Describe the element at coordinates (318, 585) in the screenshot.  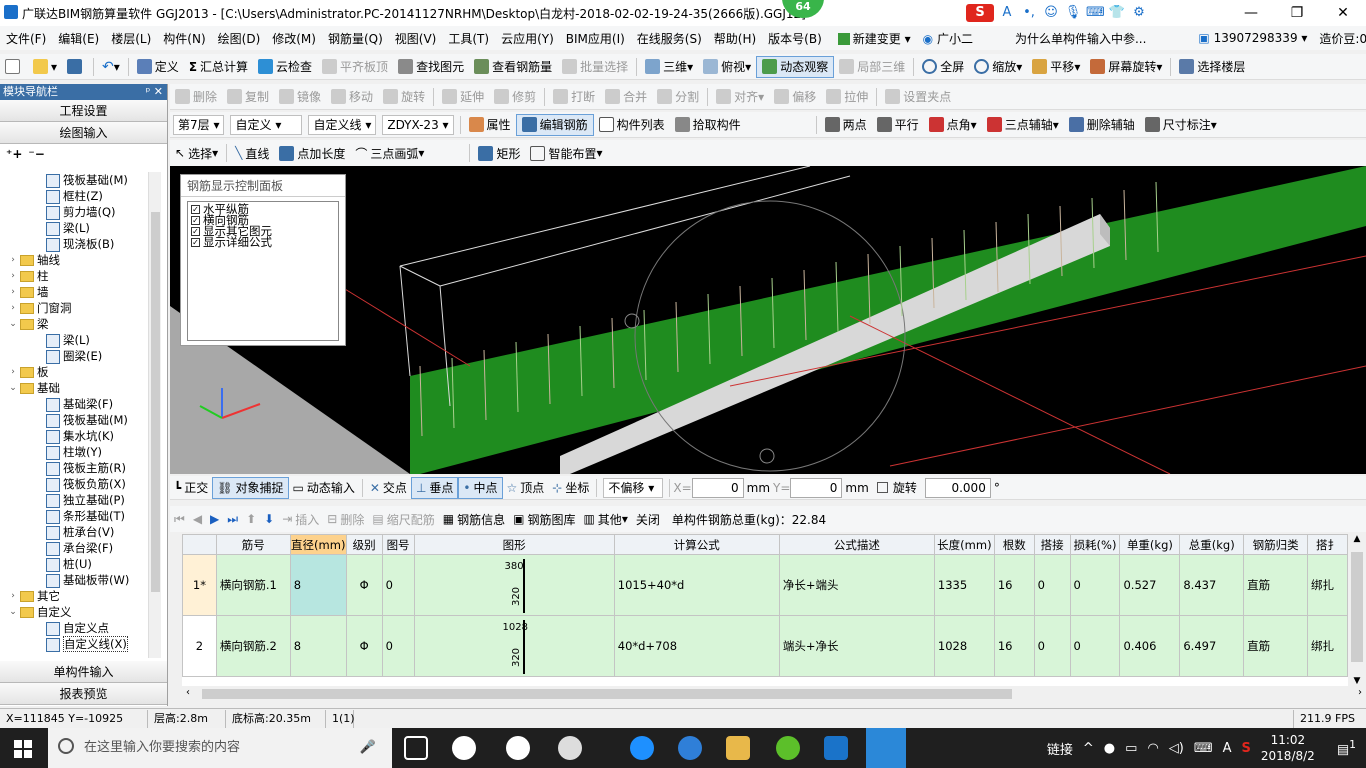
I see `cell-diameter: 8` at that location.